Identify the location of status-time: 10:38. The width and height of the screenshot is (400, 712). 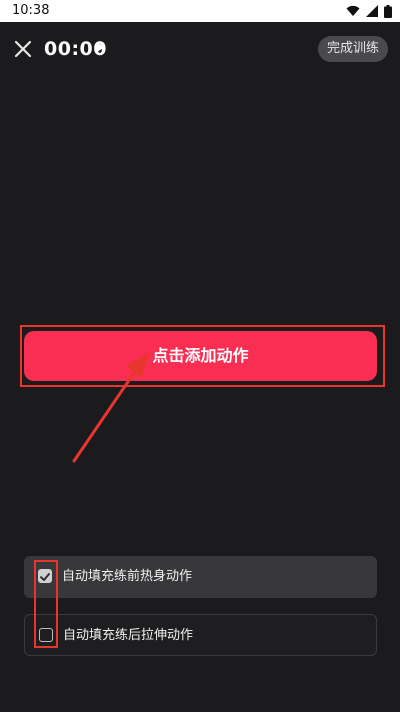
(31, 10).